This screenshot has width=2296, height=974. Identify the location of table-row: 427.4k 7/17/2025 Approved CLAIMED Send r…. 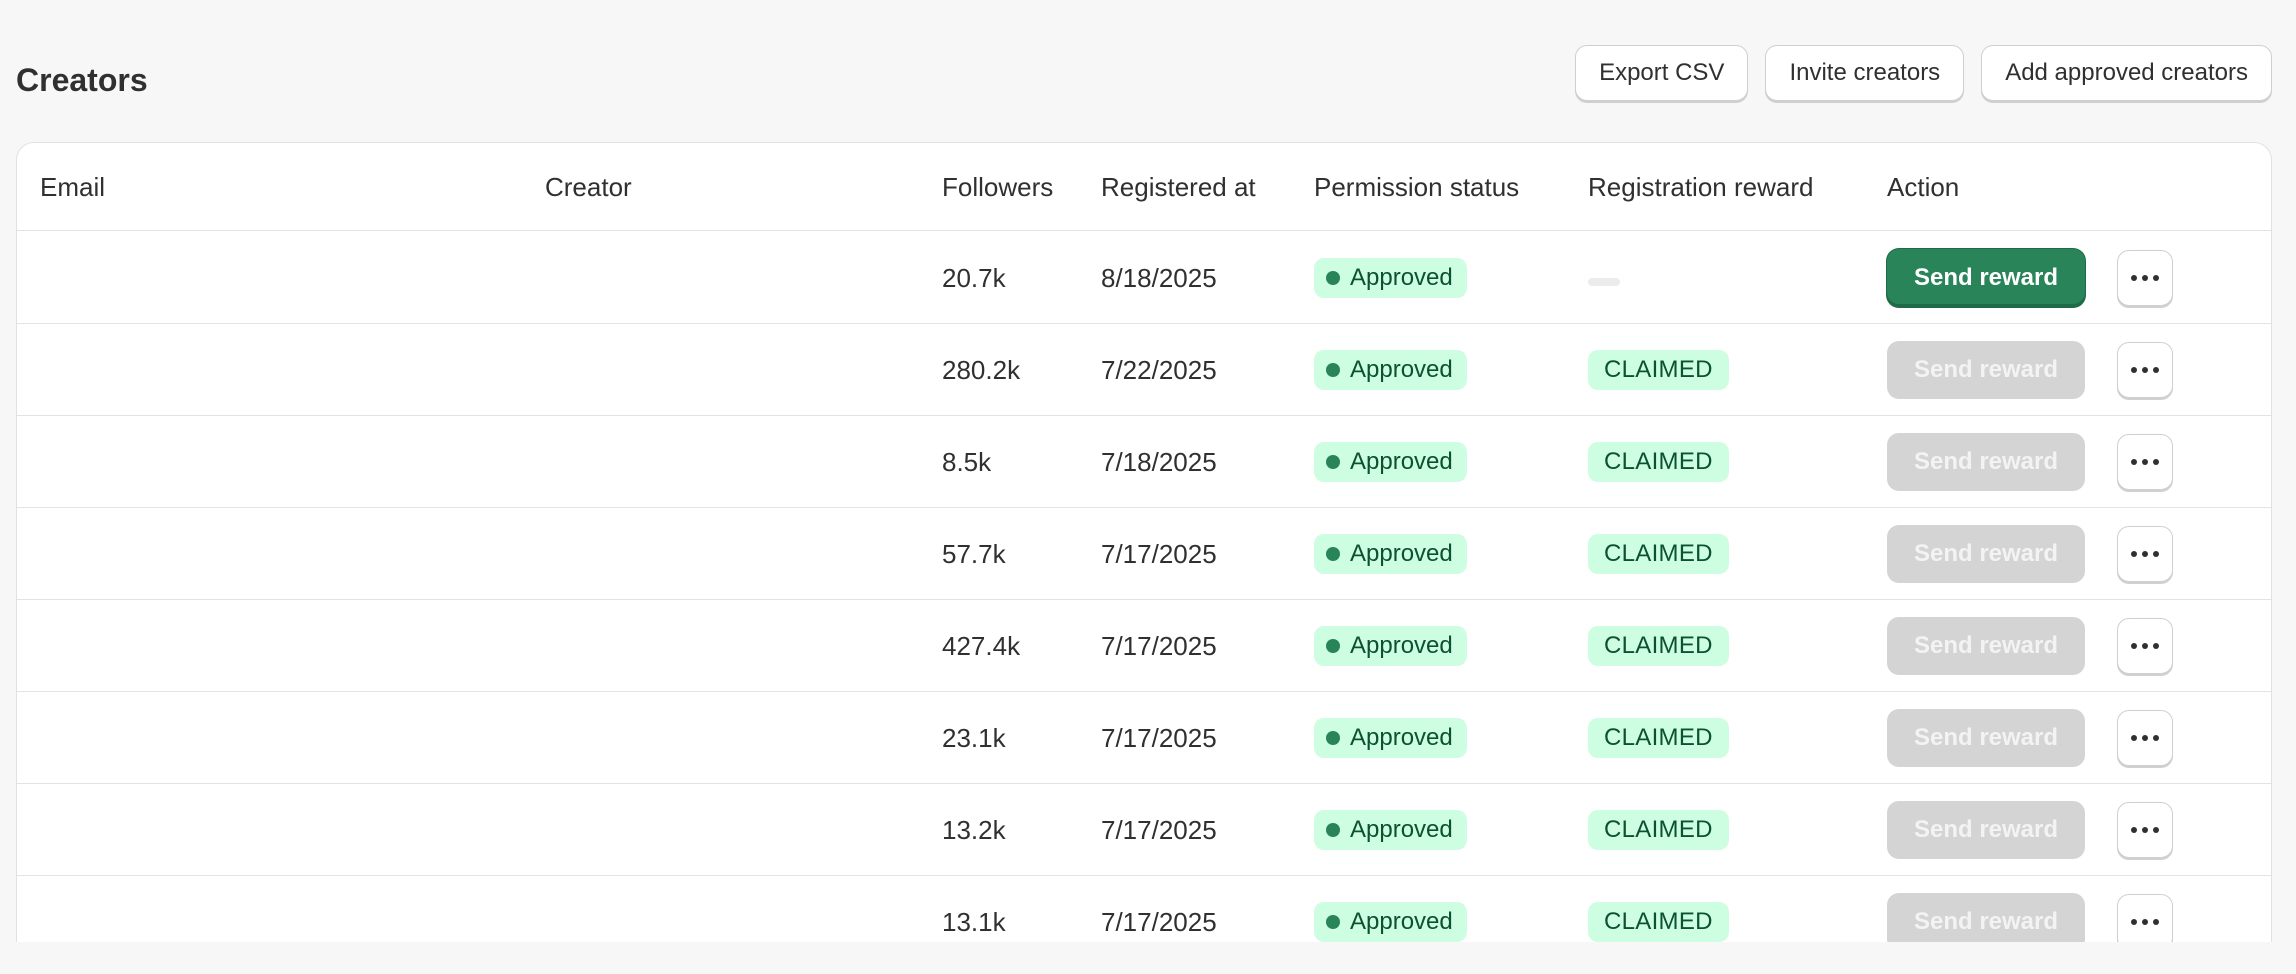
(1144, 646).